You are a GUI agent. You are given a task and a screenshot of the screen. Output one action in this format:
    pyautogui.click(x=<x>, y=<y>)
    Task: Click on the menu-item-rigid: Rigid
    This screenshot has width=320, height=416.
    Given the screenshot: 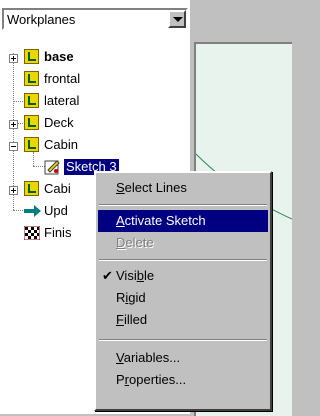 What is the action you would take?
    pyautogui.click(x=183, y=298)
    